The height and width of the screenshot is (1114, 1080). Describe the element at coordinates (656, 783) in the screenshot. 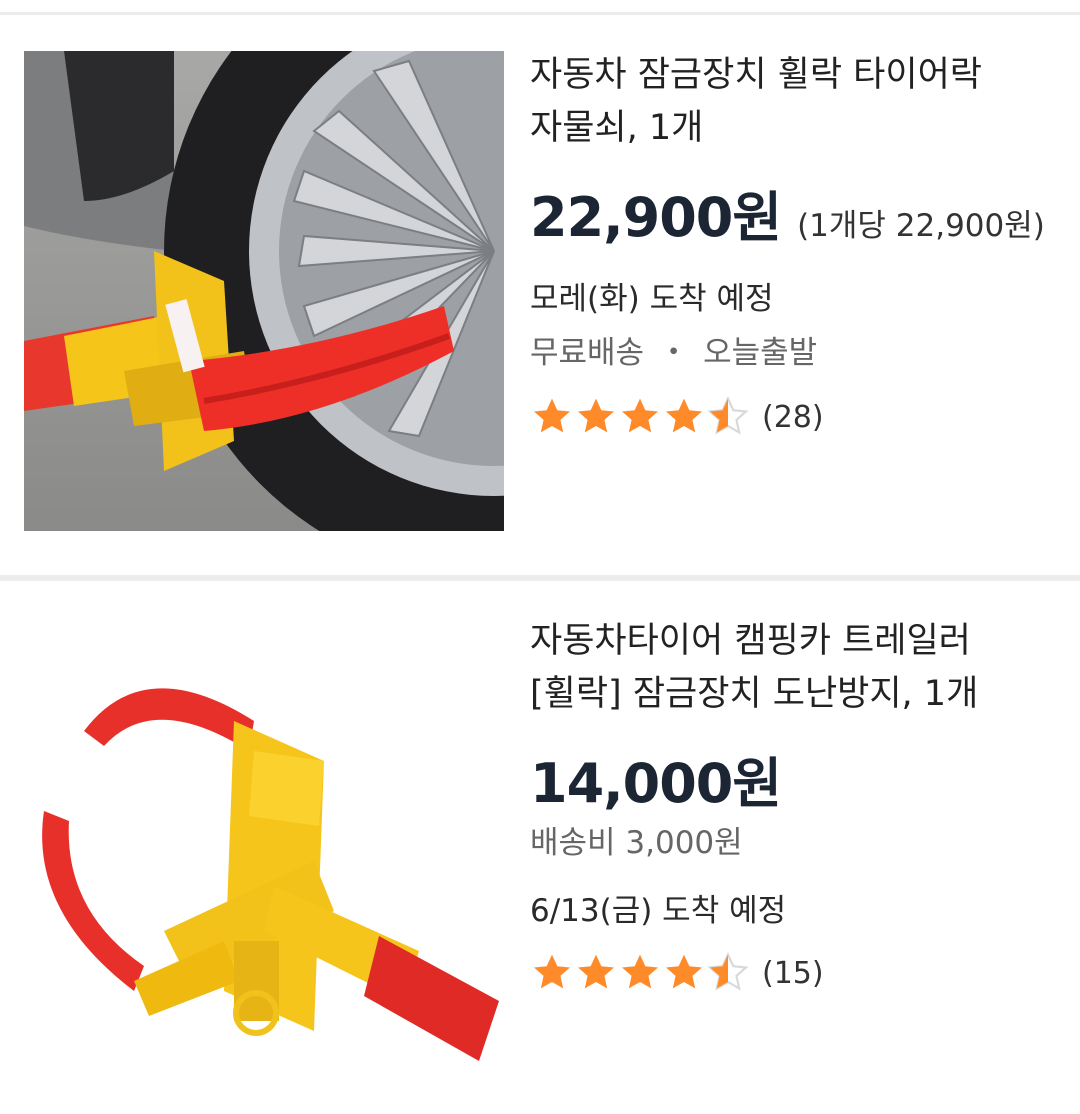

I see `sale-price: 14,000원` at that location.